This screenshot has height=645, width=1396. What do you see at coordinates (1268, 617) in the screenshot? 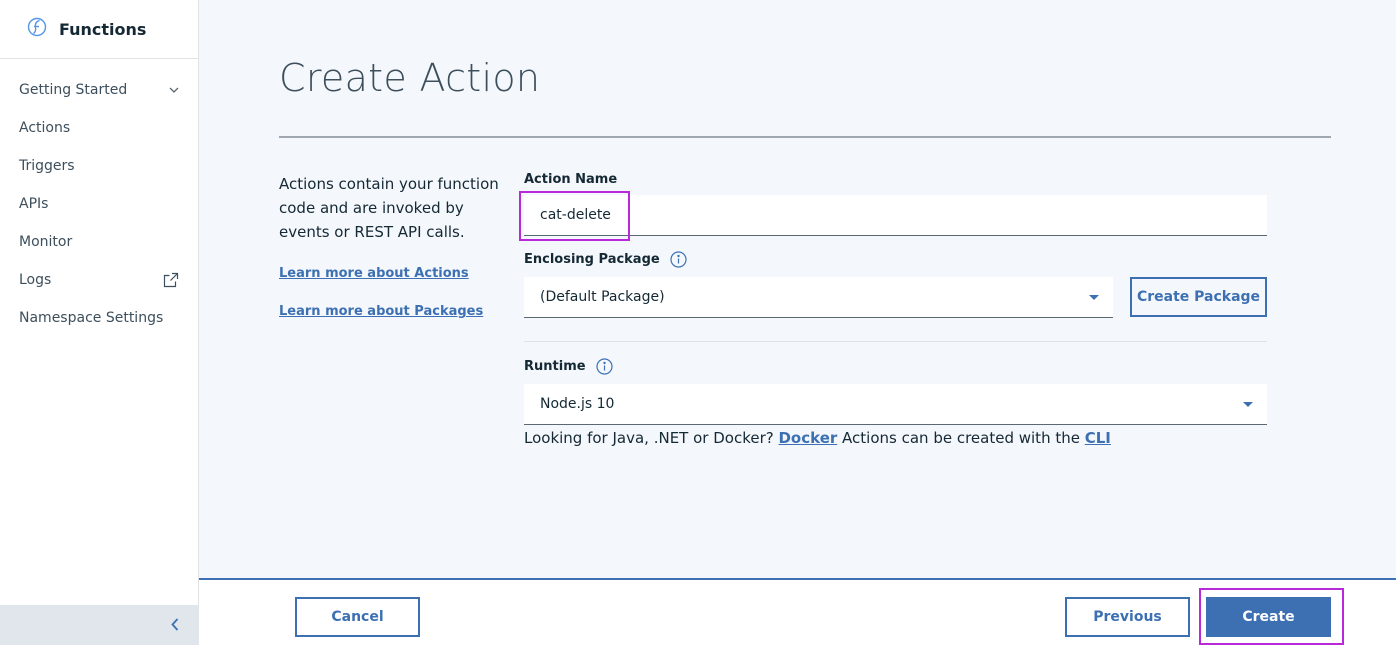
I see `create-button: Create` at bounding box center [1268, 617].